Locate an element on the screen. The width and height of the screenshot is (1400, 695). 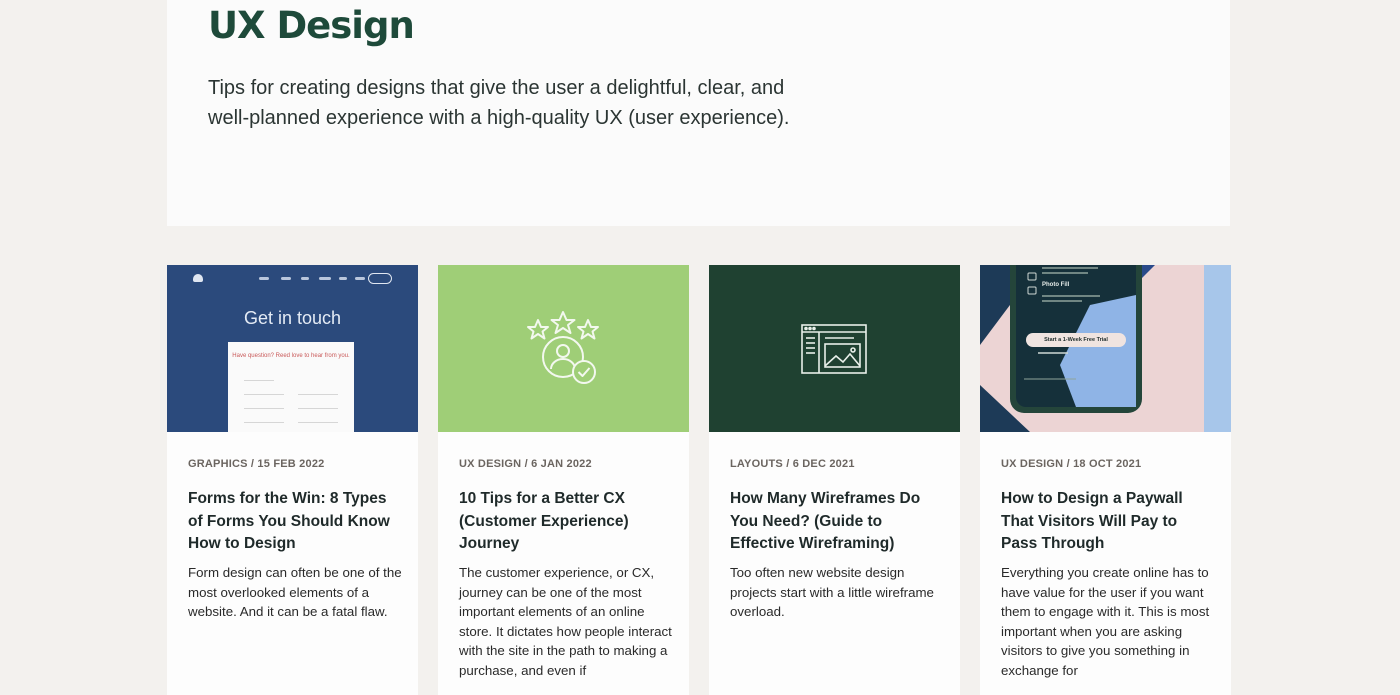
star-rating-user-icon is located at coordinates (563, 347).